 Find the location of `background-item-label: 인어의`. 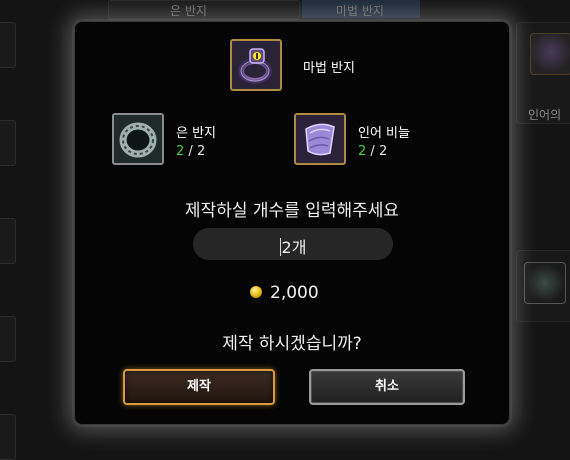

background-item-label: 인어의 is located at coordinates (545, 115).